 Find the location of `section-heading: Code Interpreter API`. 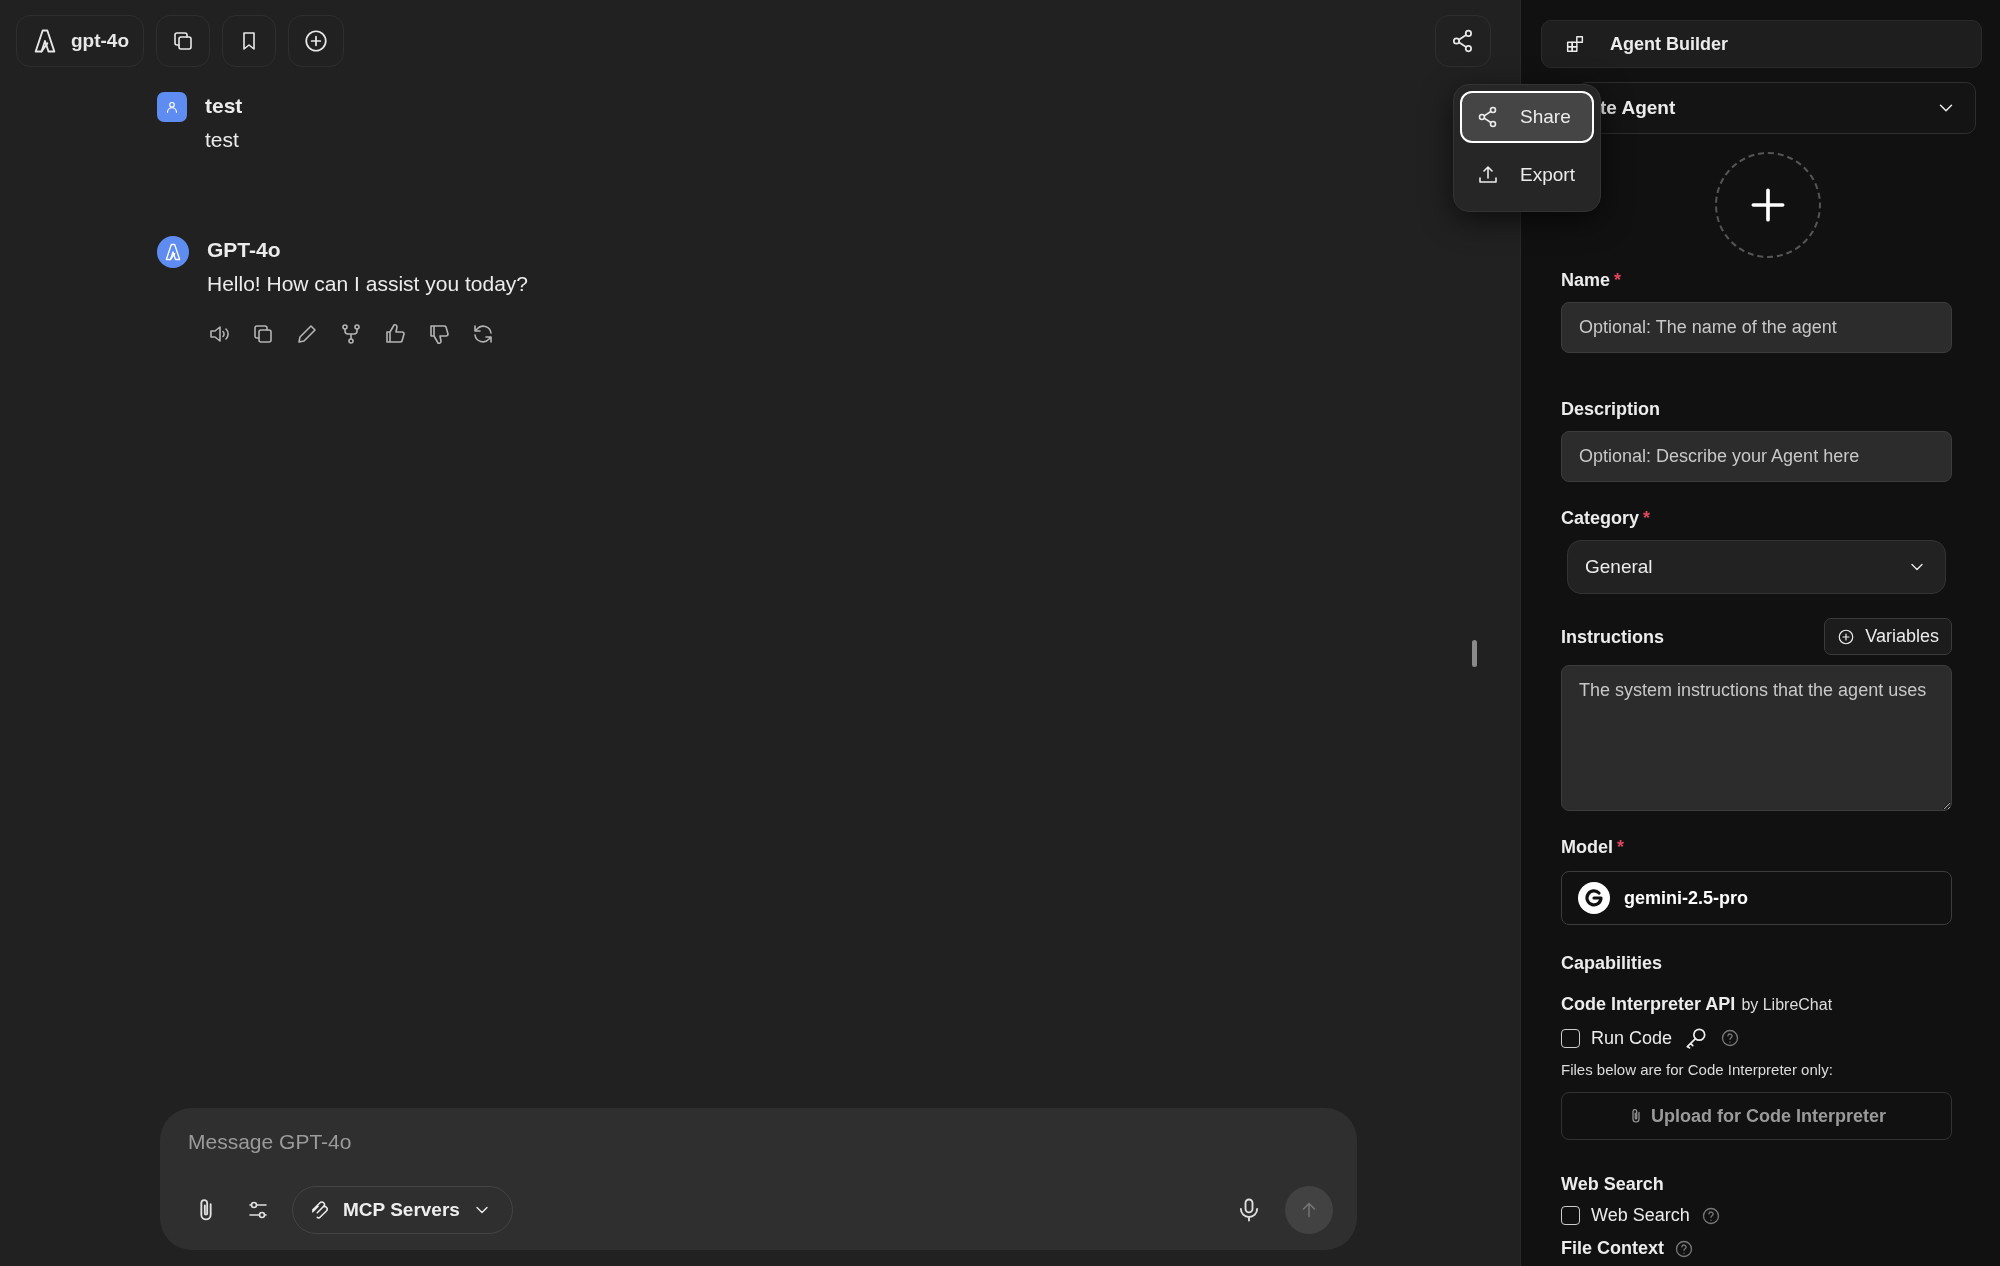

section-heading: Code Interpreter API is located at coordinates (1648, 1004).